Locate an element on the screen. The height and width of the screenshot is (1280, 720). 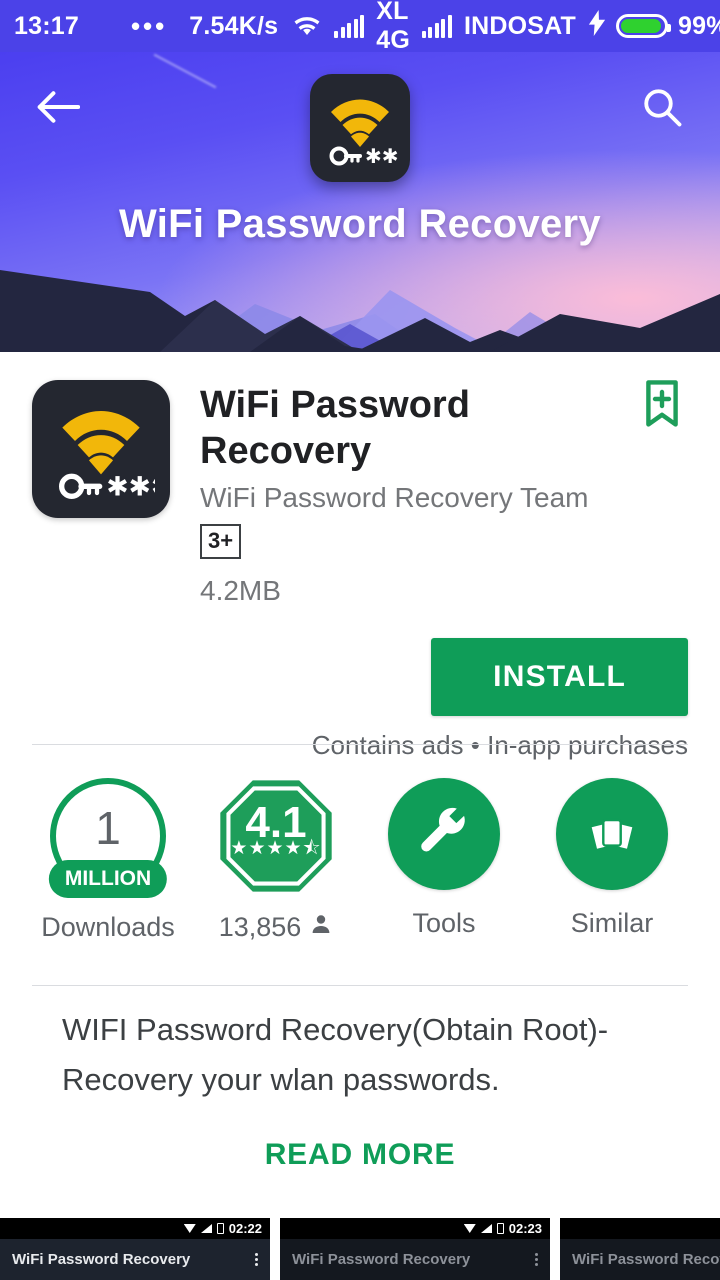
status-bar: 13:17 ••• 7.54K/s XL 4G INDOSAT 99% is located at coordinates (360, 27).